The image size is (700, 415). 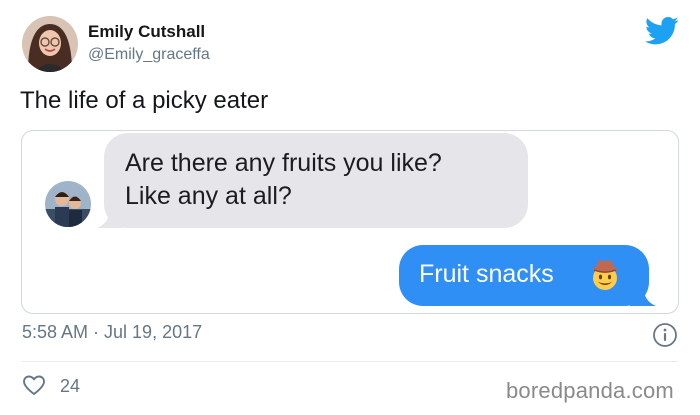 What do you see at coordinates (34, 385) in the screenshot?
I see `heart-icon` at bounding box center [34, 385].